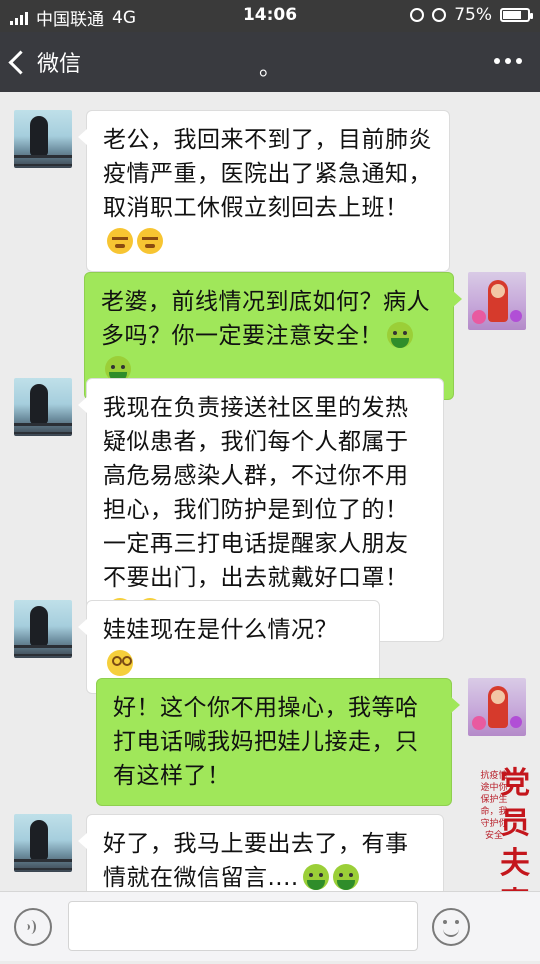  What do you see at coordinates (269, 68) in the screenshot?
I see `chat-title: 。` at bounding box center [269, 68].